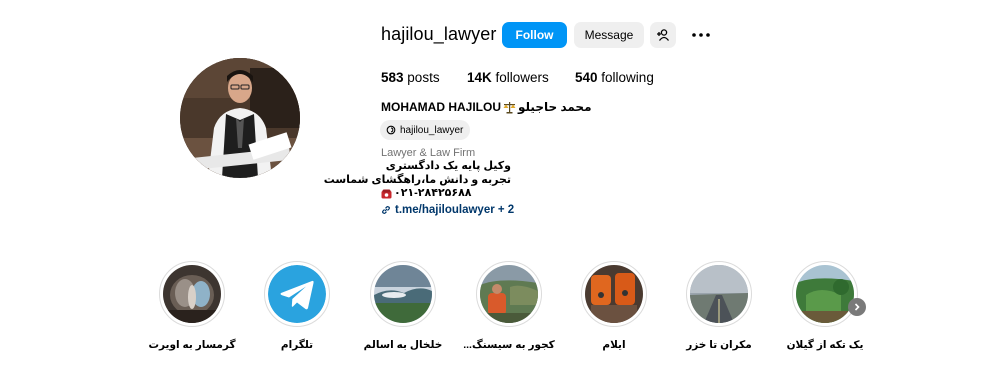  Describe the element at coordinates (586, 77) in the screenshot. I see `following-count: 540` at that location.